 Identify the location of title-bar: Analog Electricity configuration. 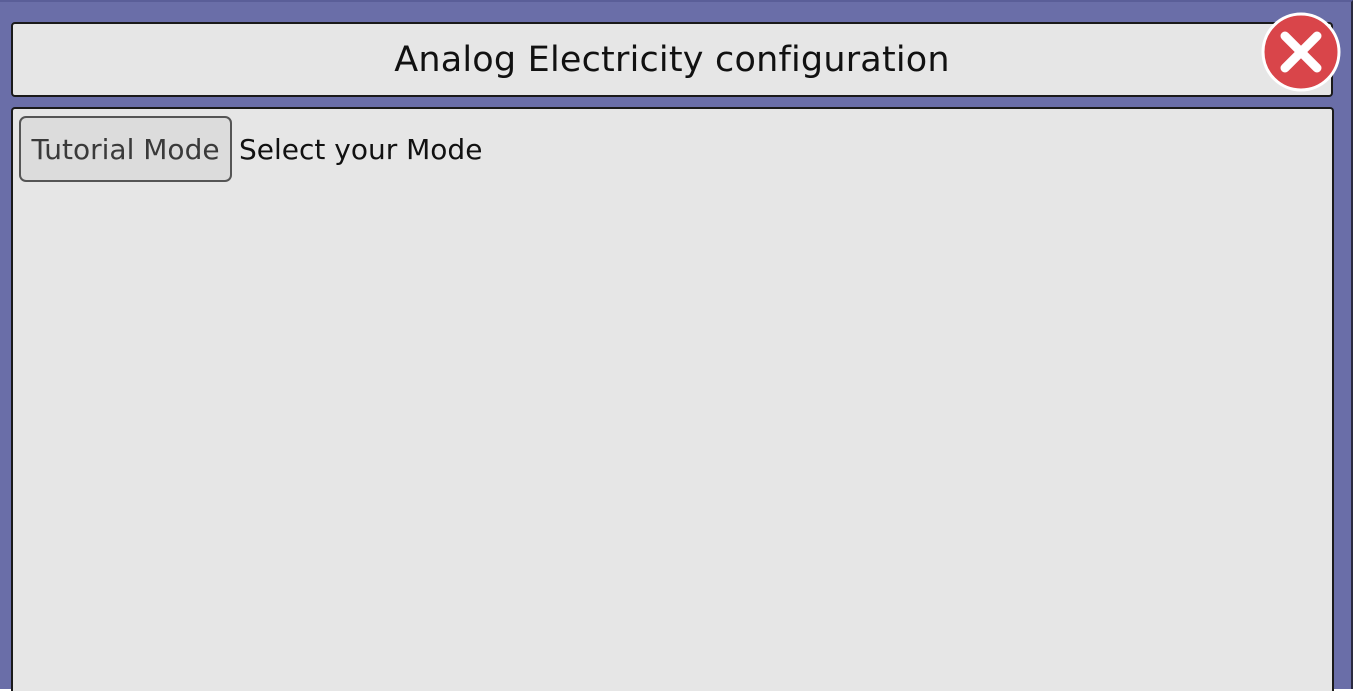
(672, 59).